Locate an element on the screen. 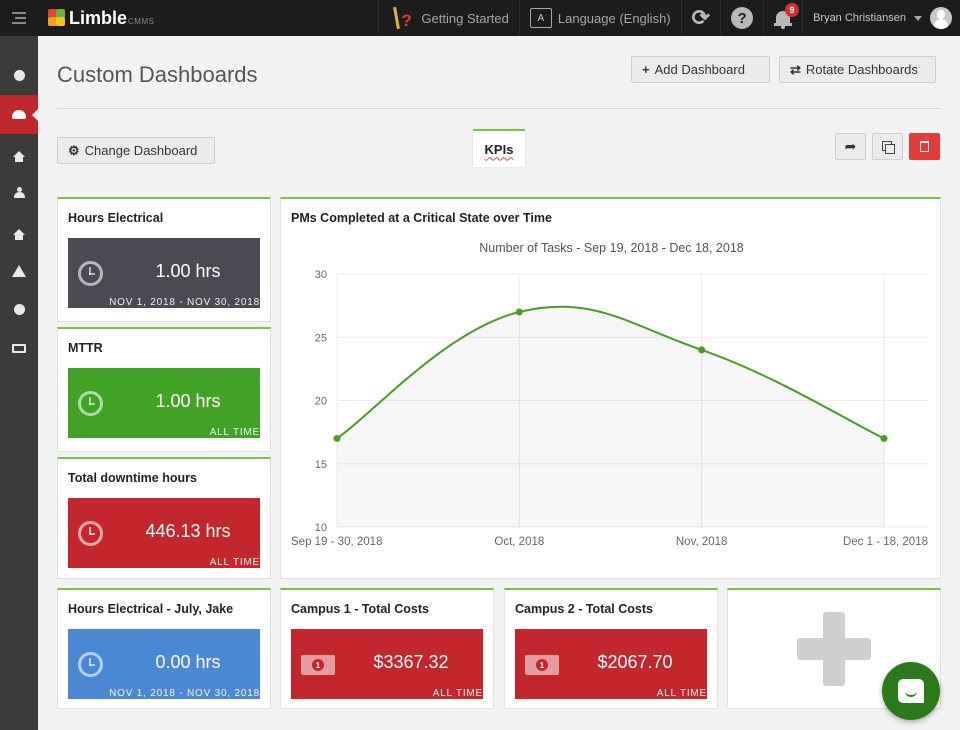  tab-kpis-label: KPIs is located at coordinates (499, 149).